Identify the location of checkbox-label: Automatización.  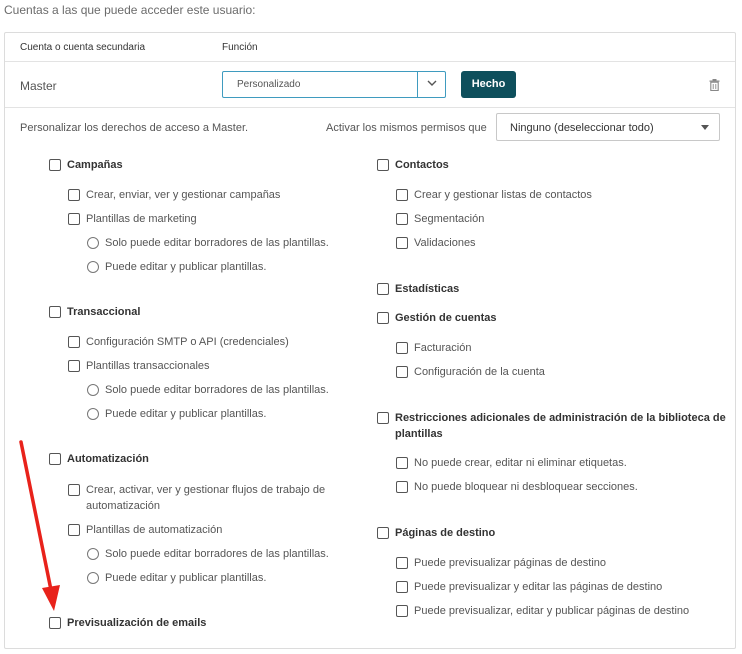
(108, 459).